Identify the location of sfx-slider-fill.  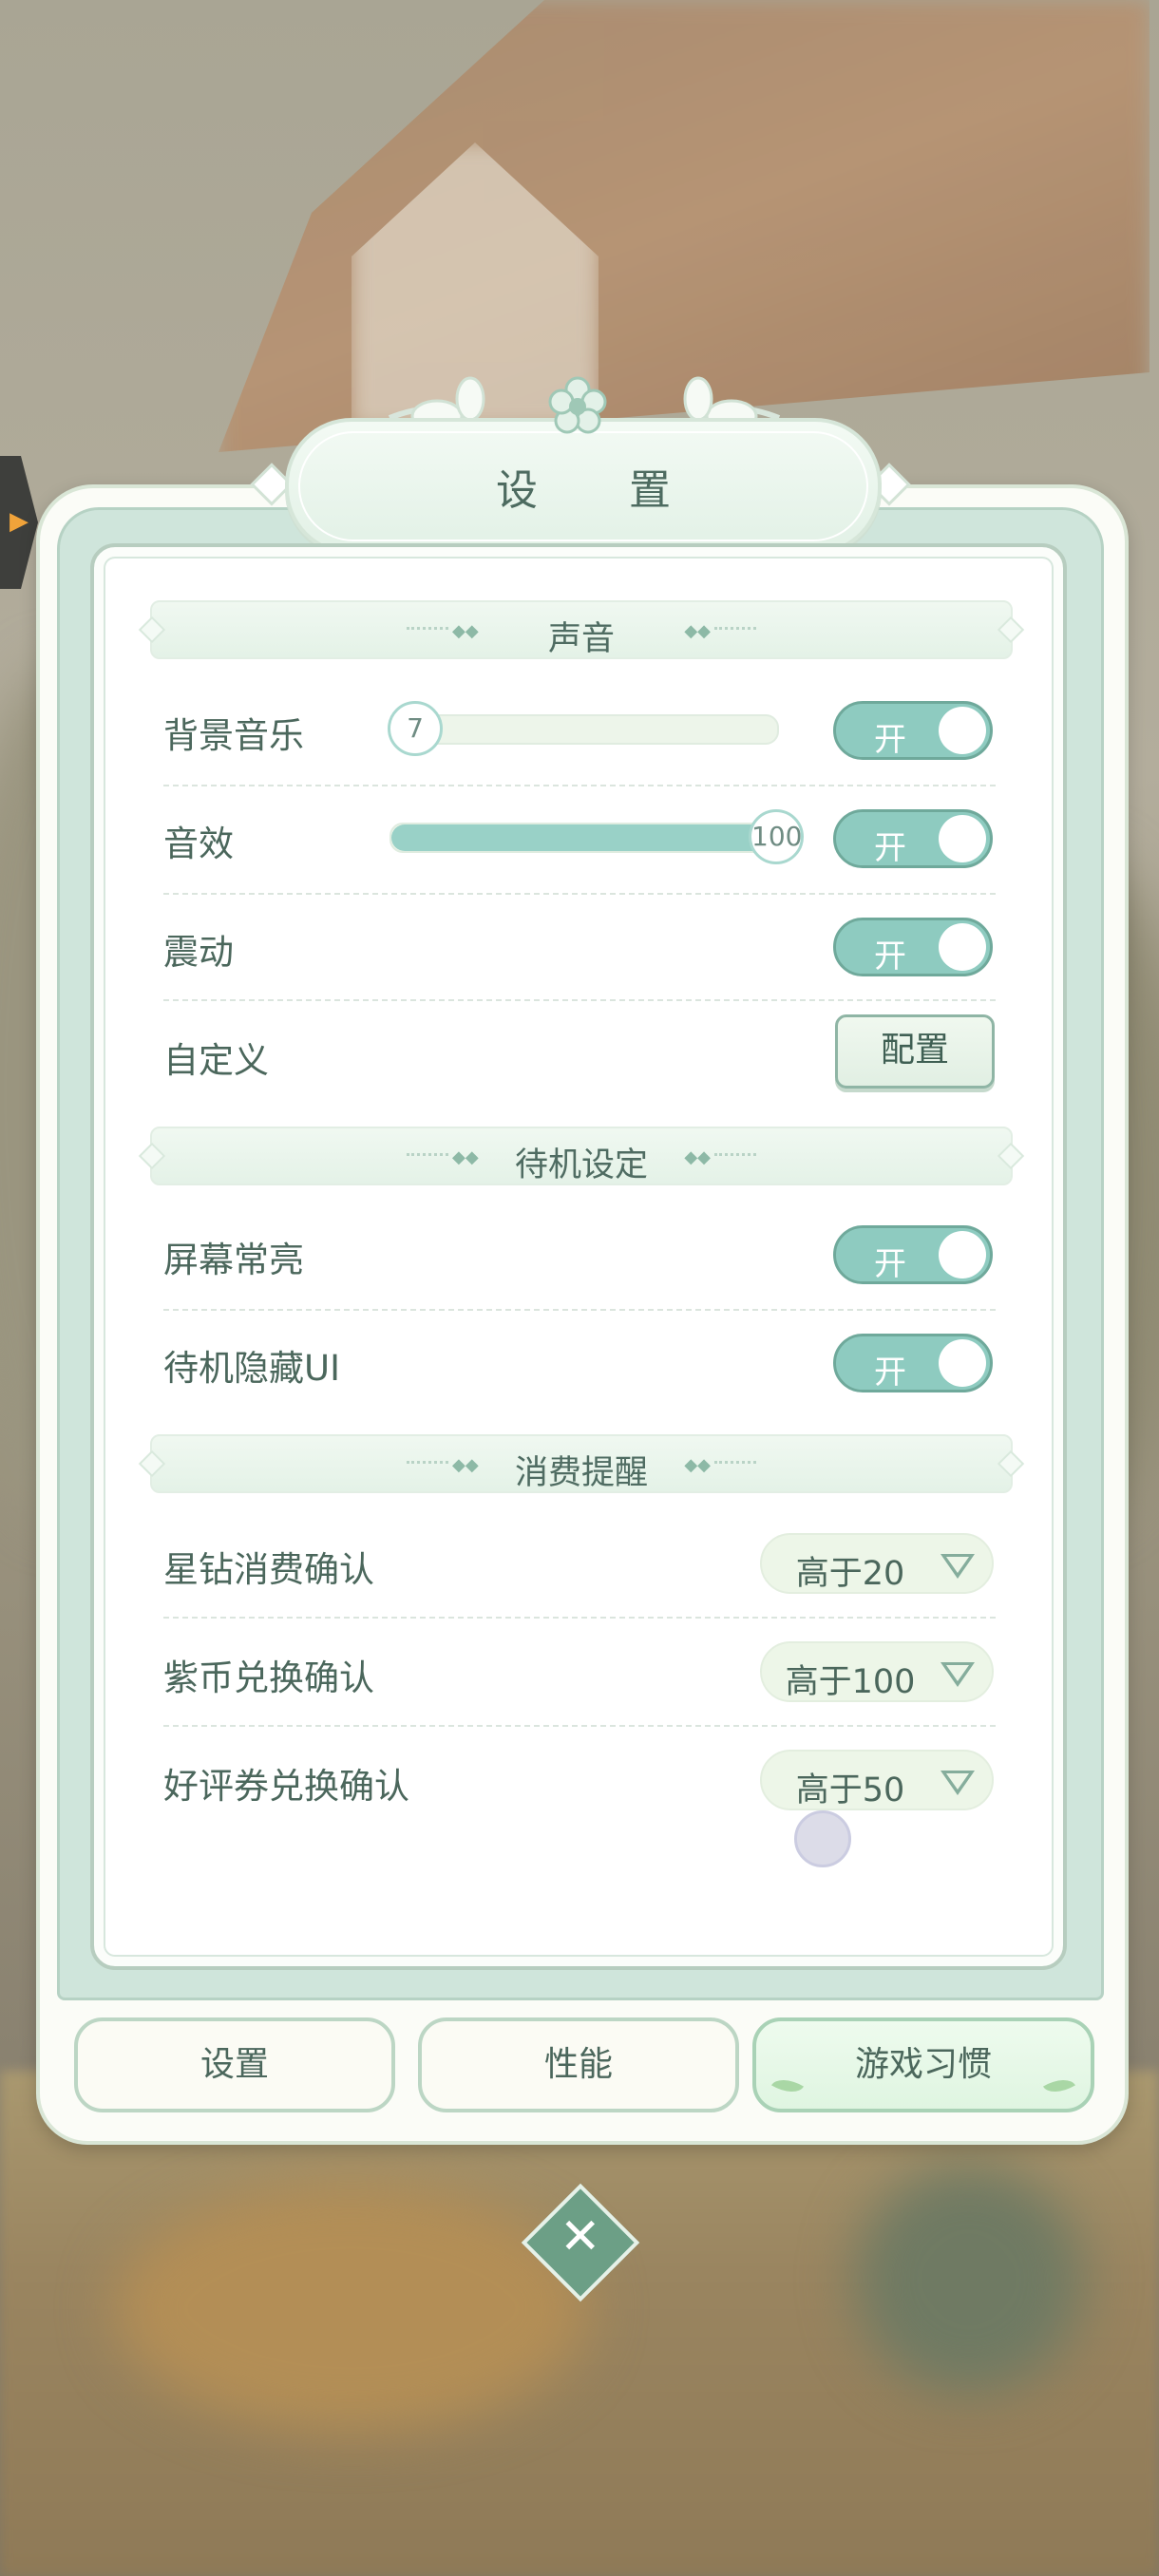
(584, 837).